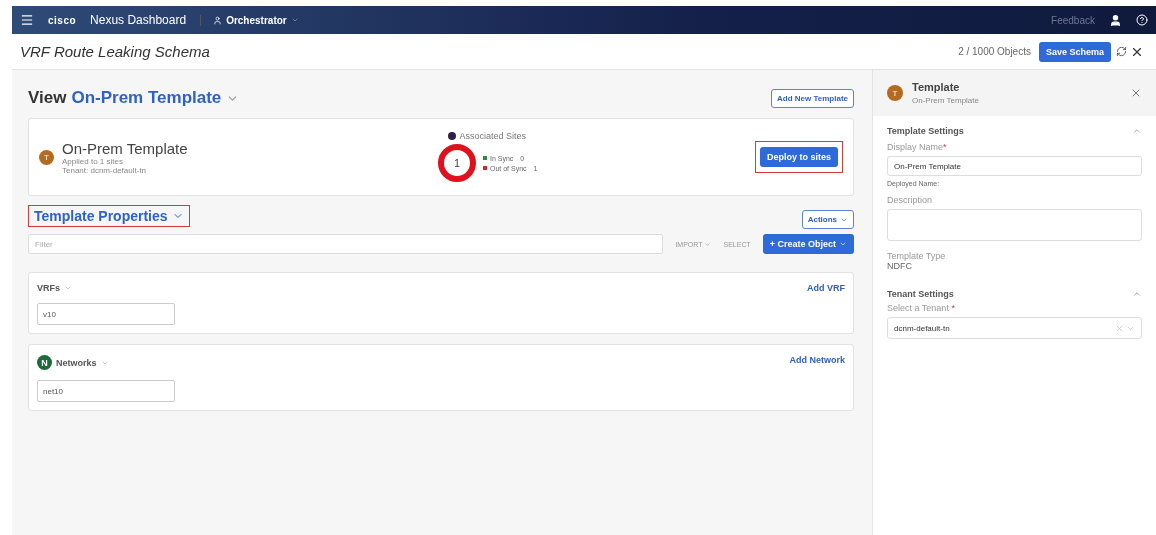  What do you see at coordinates (1074, 51) in the screenshot?
I see `save-schema-button: Save Schema` at bounding box center [1074, 51].